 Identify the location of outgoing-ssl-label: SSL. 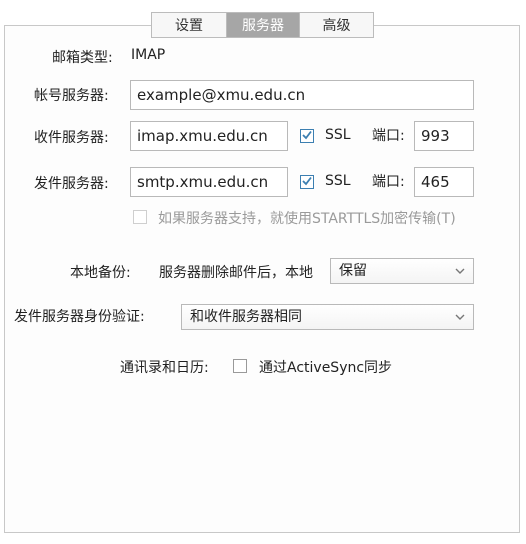
(338, 181).